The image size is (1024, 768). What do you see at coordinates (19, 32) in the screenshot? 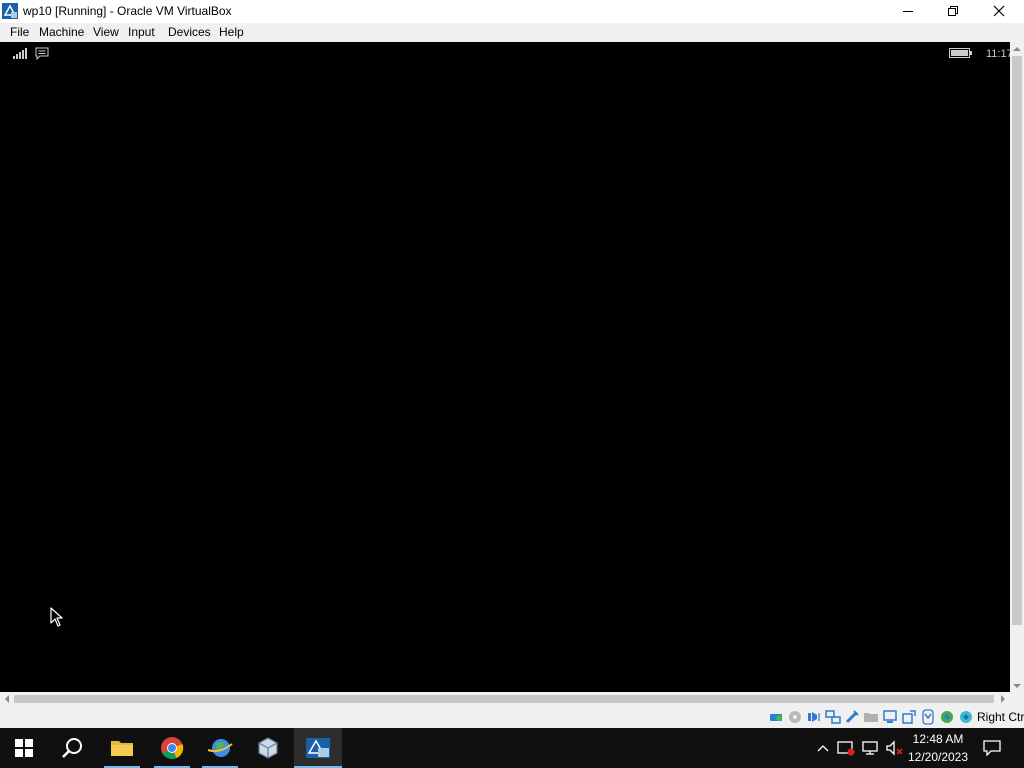
I see `menu-file: File` at bounding box center [19, 32].